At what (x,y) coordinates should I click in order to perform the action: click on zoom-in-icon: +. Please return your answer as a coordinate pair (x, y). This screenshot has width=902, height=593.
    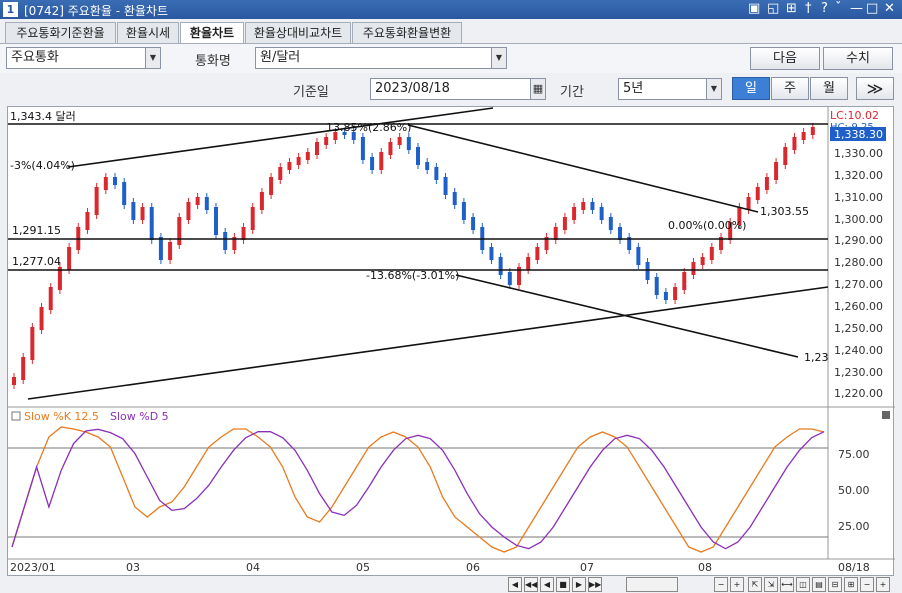
    Looking at the image, I should click on (737, 584).